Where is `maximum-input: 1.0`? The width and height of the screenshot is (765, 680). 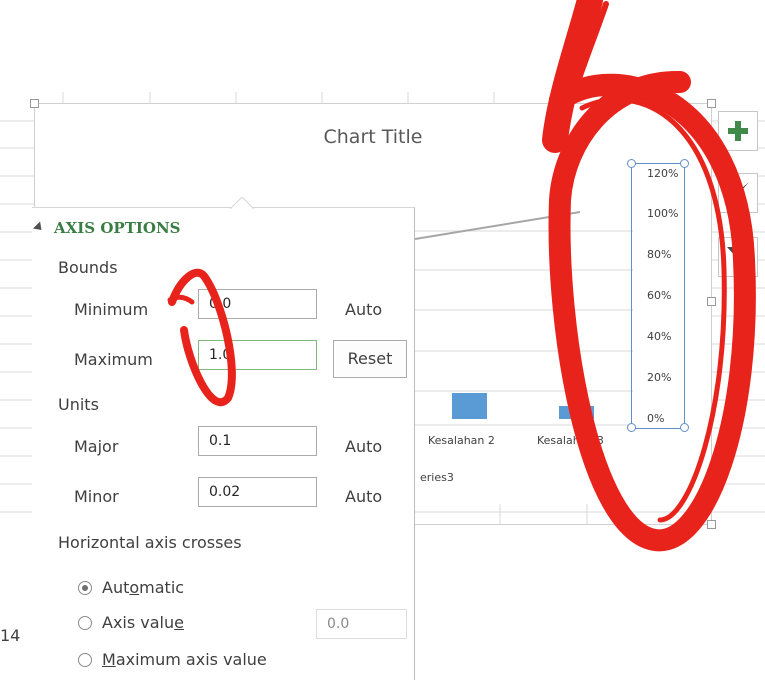 maximum-input: 1.0 is located at coordinates (257, 355).